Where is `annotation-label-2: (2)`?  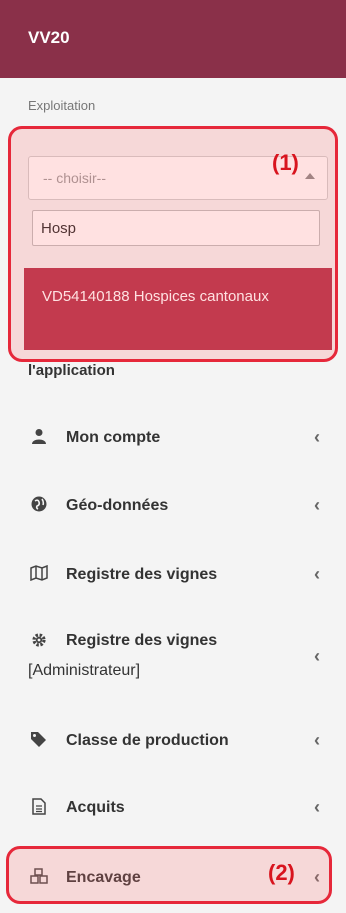 annotation-label-2: (2) is located at coordinates (281, 872).